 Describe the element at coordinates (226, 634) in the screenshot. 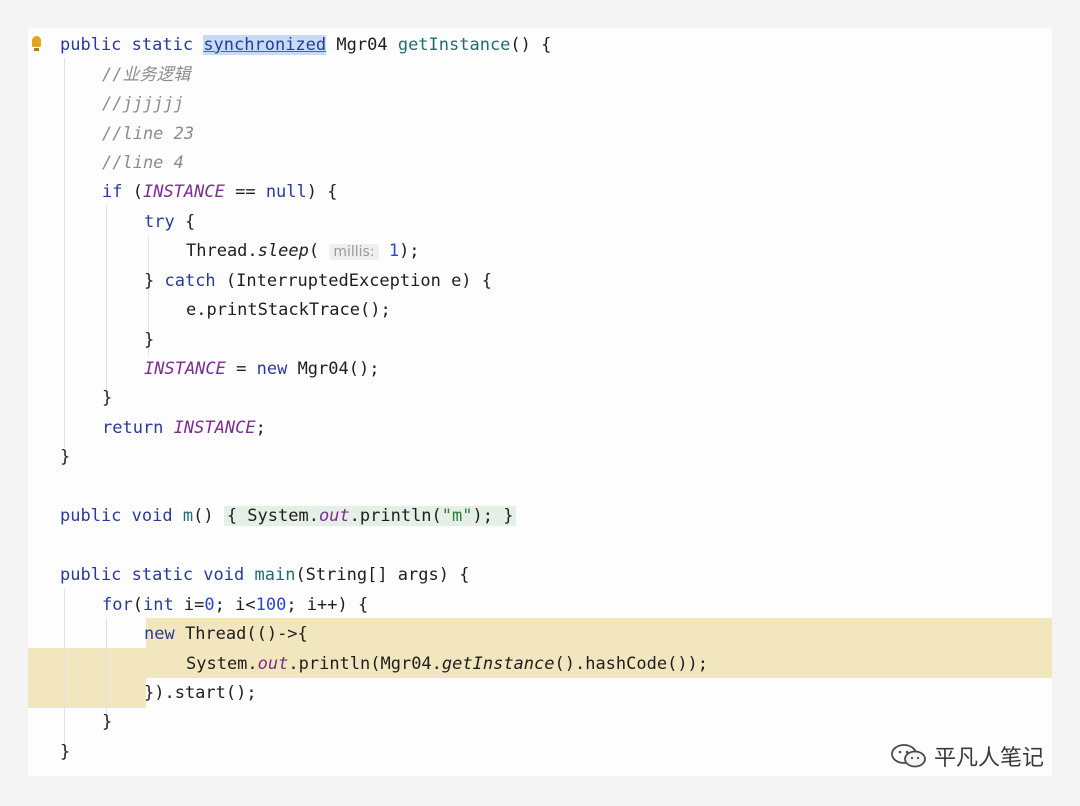

I see `code-line: new Thread(()->{` at that location.